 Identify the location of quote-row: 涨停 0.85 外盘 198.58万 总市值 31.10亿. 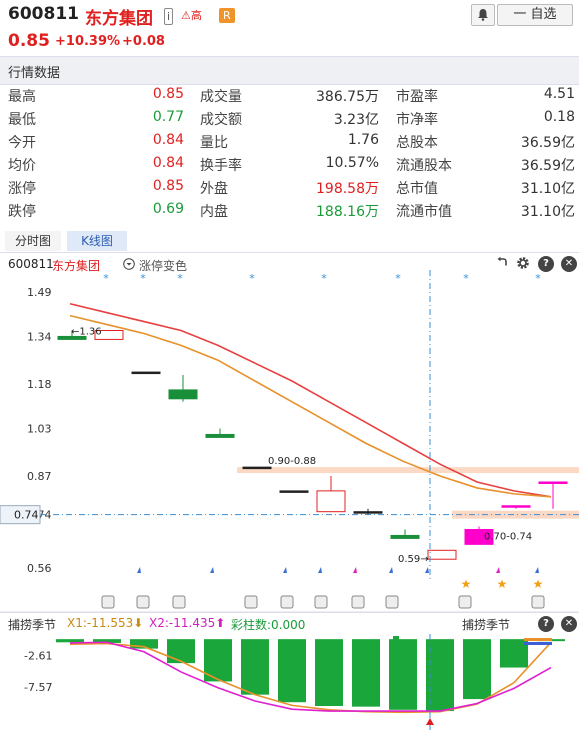
(289, 187).